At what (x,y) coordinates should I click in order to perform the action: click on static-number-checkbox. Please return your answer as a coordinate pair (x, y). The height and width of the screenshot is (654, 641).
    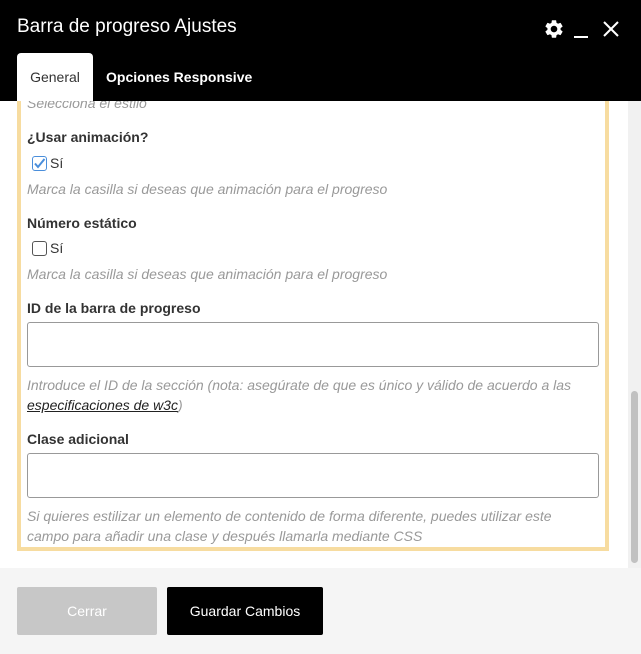
    Looking at the image, I should click on (39, 248).